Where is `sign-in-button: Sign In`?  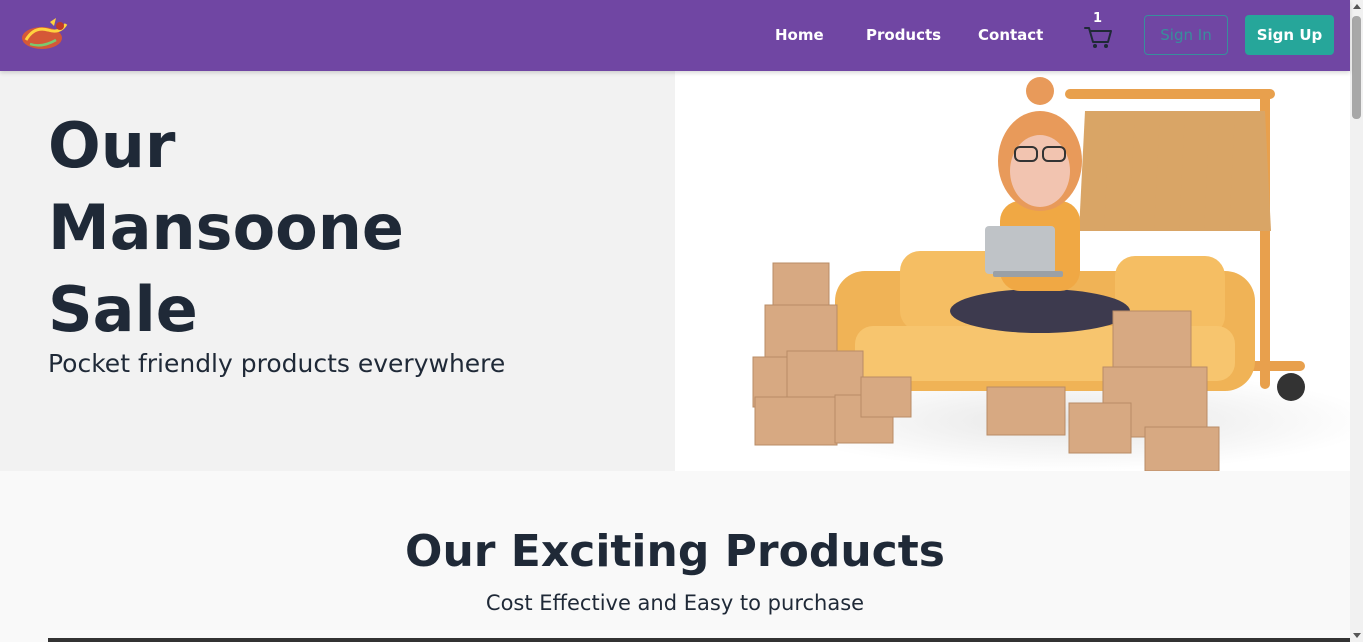 sign-in-button: Sign In is located at coordinates (1186, 35).